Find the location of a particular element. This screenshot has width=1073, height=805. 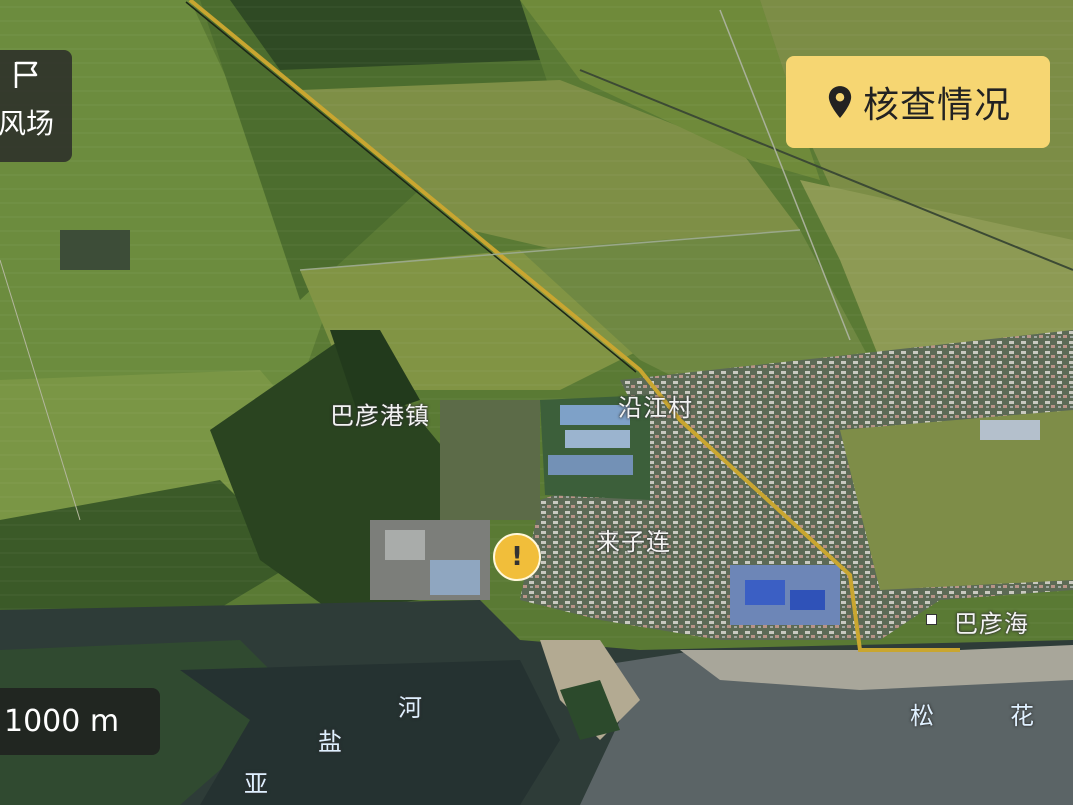

map-scale: 1000 m is located at coordinates (80, 721).